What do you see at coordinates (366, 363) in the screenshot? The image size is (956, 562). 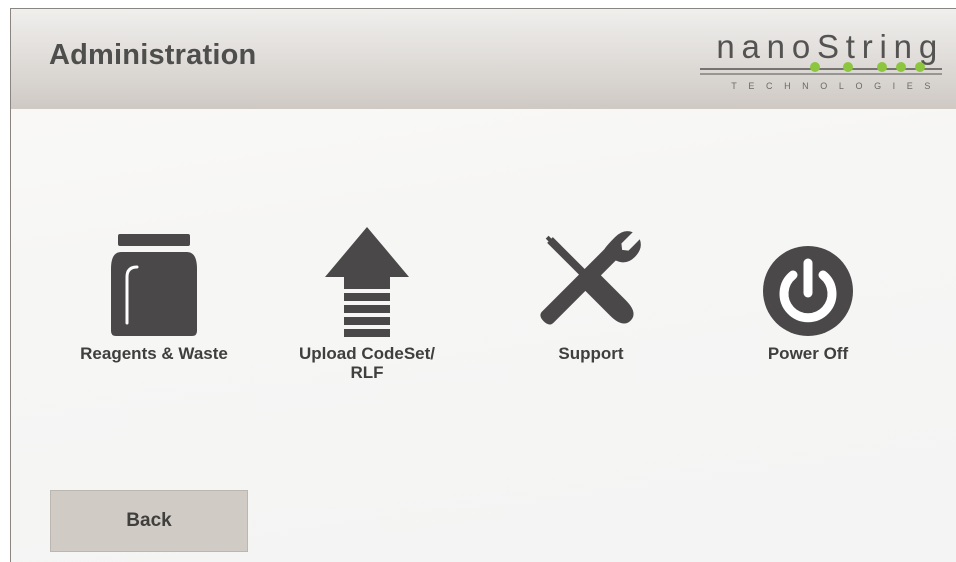 I see `upload-codeset-label: Upload CodeSet/ RLF` at bounding box center [366, 363].